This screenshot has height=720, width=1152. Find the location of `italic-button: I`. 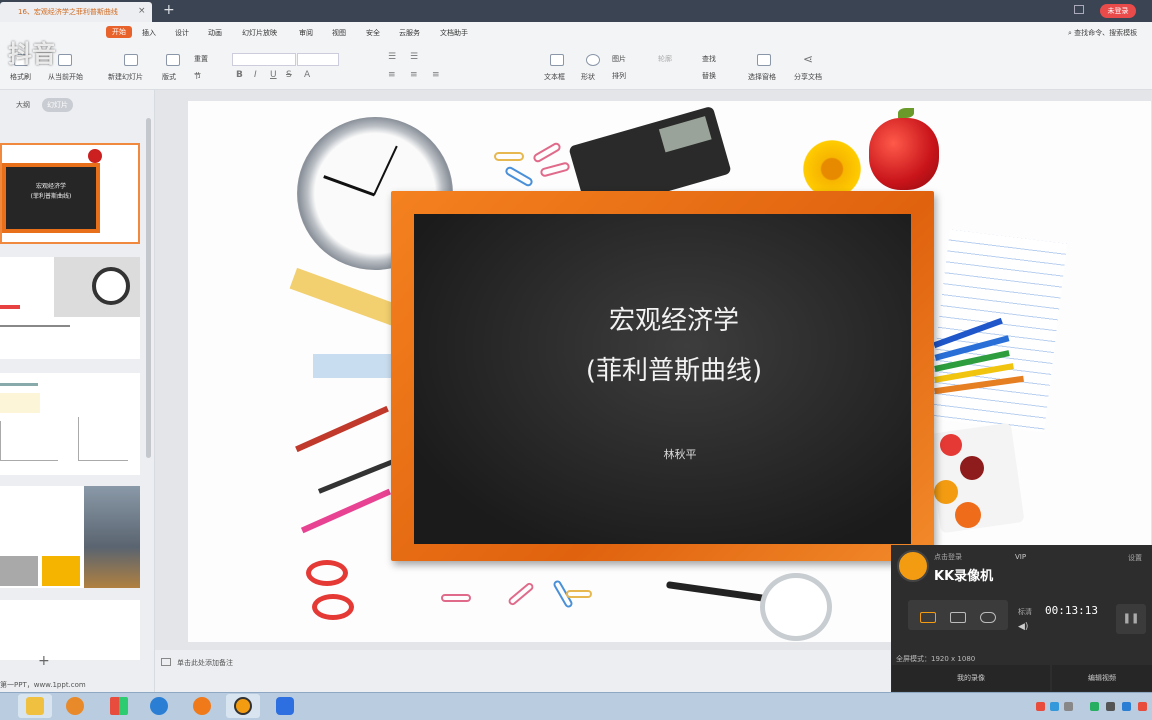

italic-button: I is located at coordinates (255, 75).